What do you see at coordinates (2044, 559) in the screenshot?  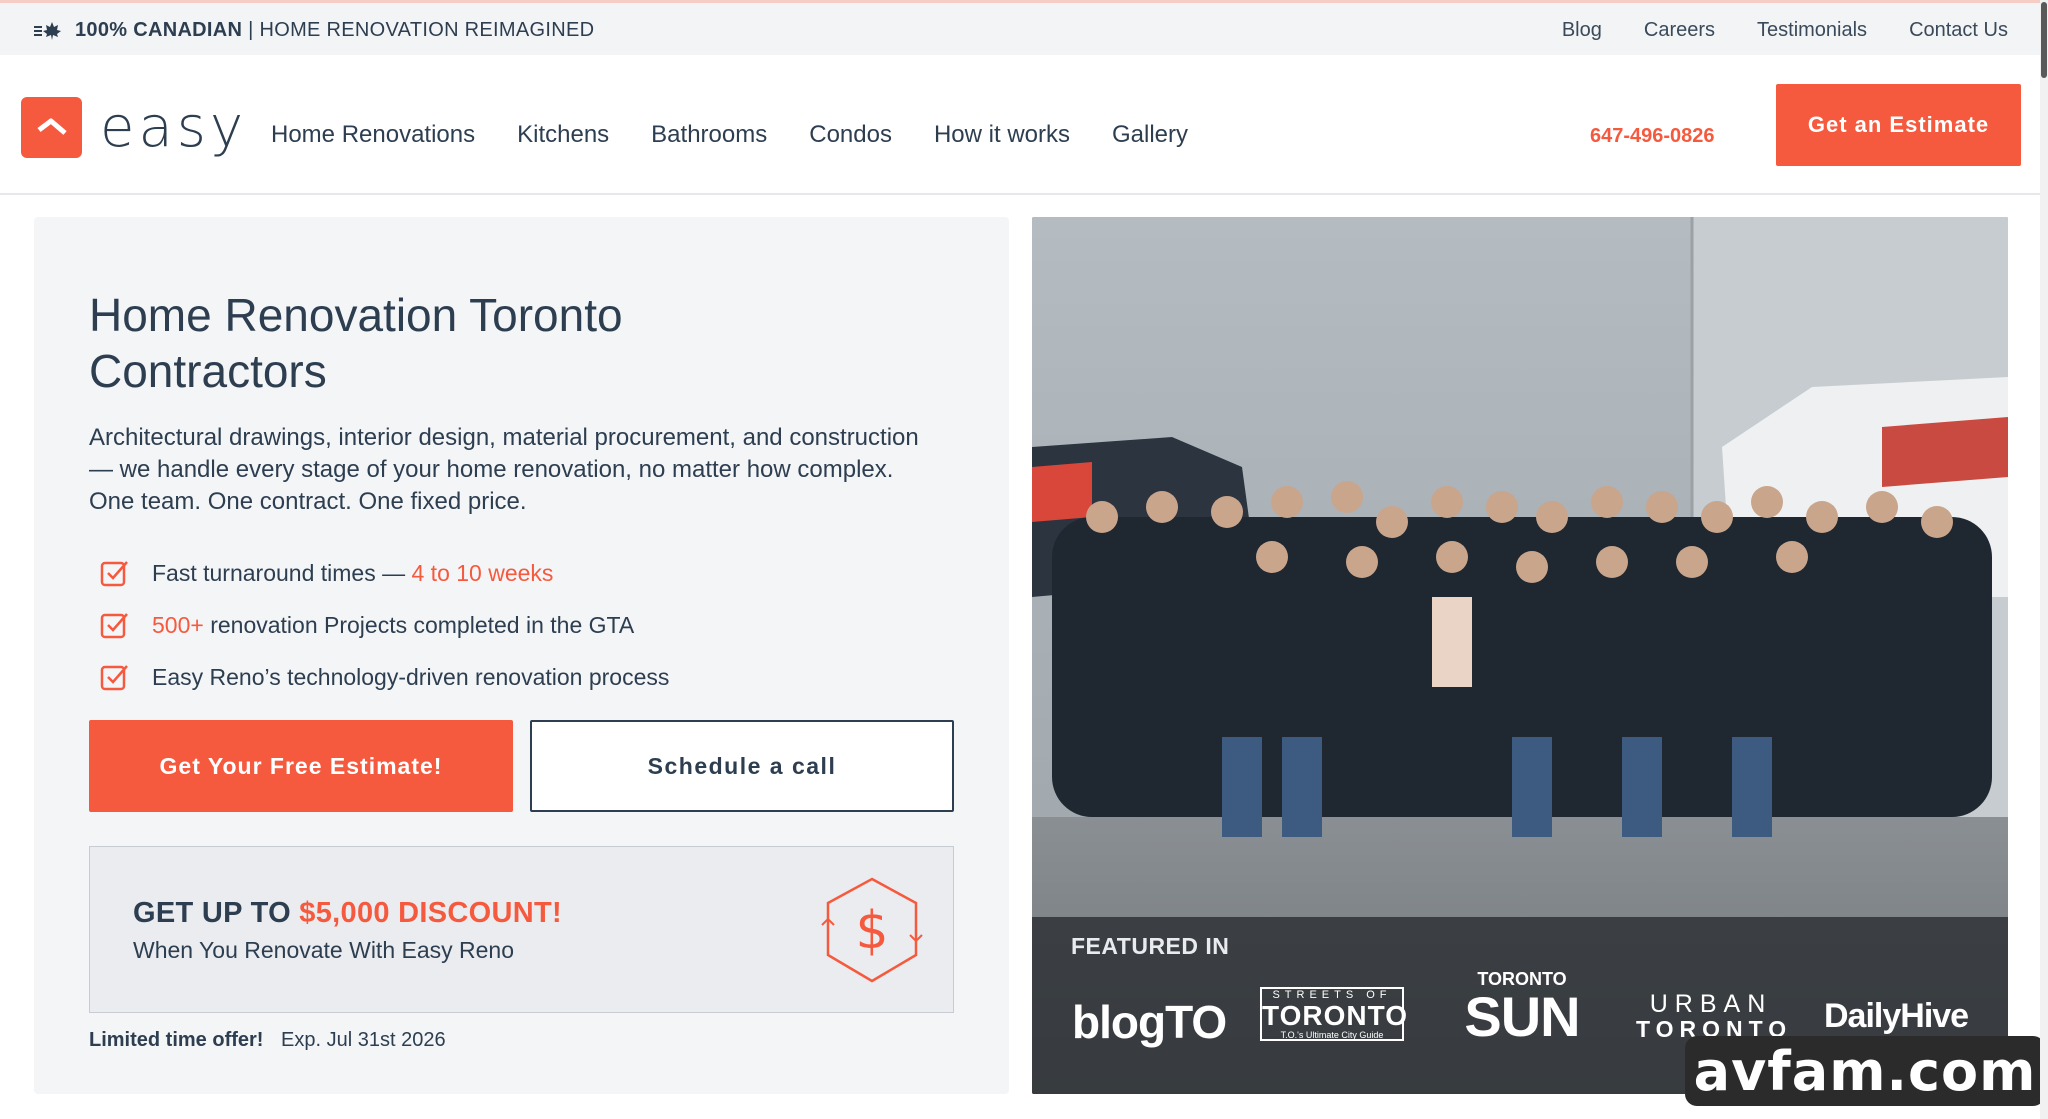 I see `page-scrollbar` at bounding box center [2044, 559].